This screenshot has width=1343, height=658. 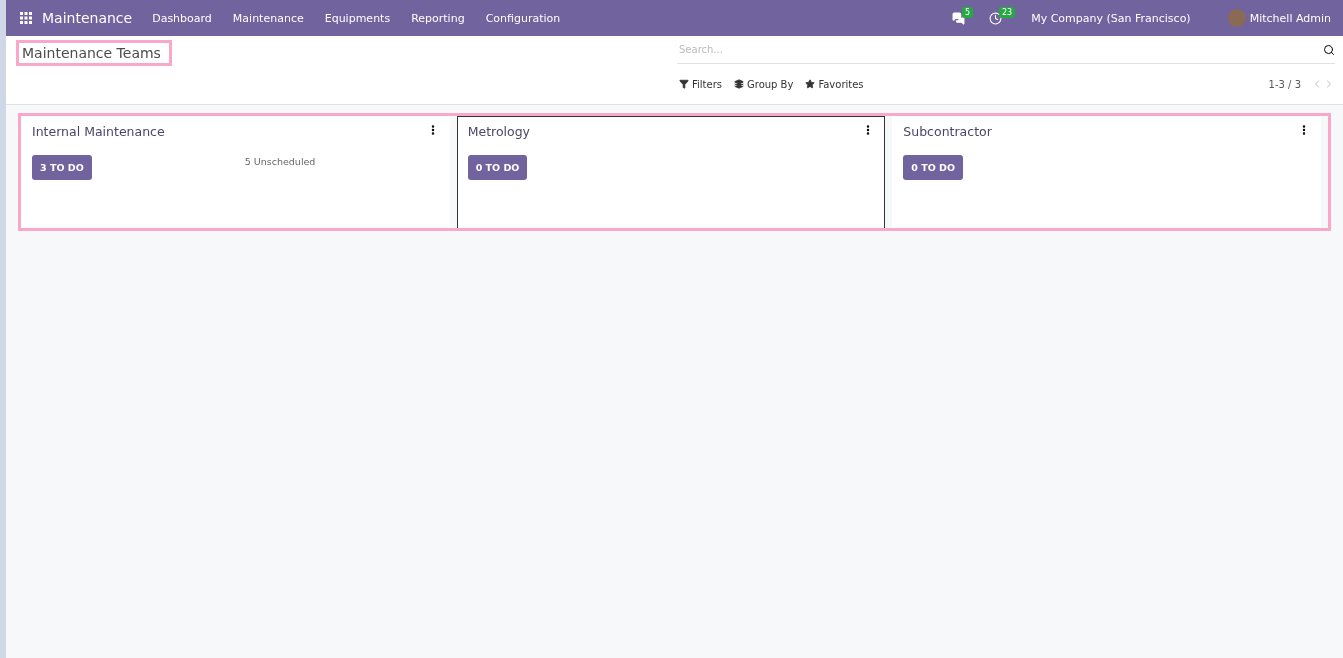 I want to click on filter-menu-button: Group By, so click(x=764, y=84).